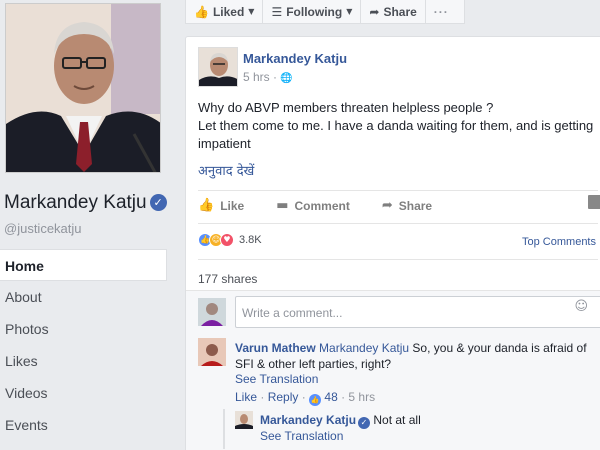  I want to click on post-meta: 5 hrs · 🌐, so click(268, 77).